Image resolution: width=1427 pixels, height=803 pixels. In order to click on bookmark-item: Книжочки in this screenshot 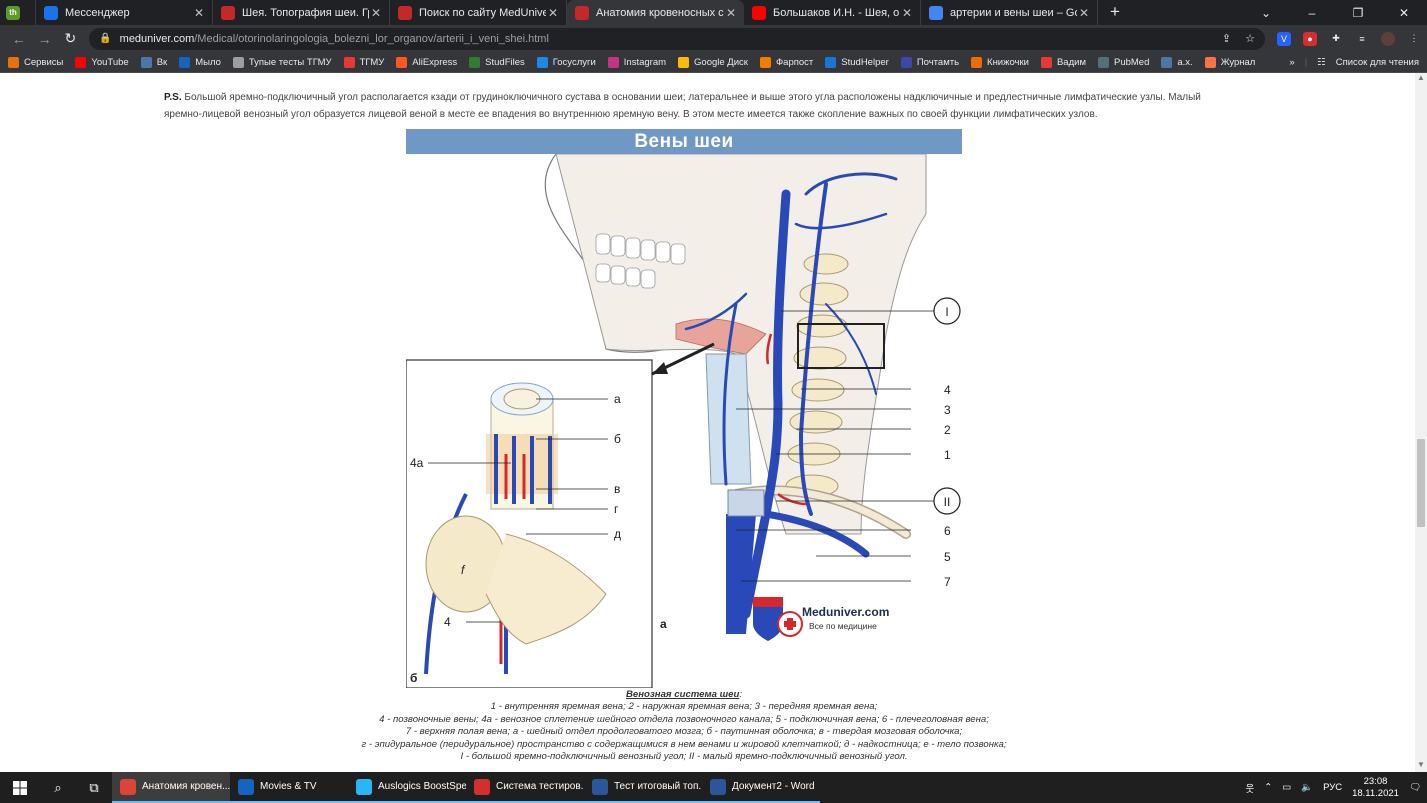, I will do `click(1000, 62)`.